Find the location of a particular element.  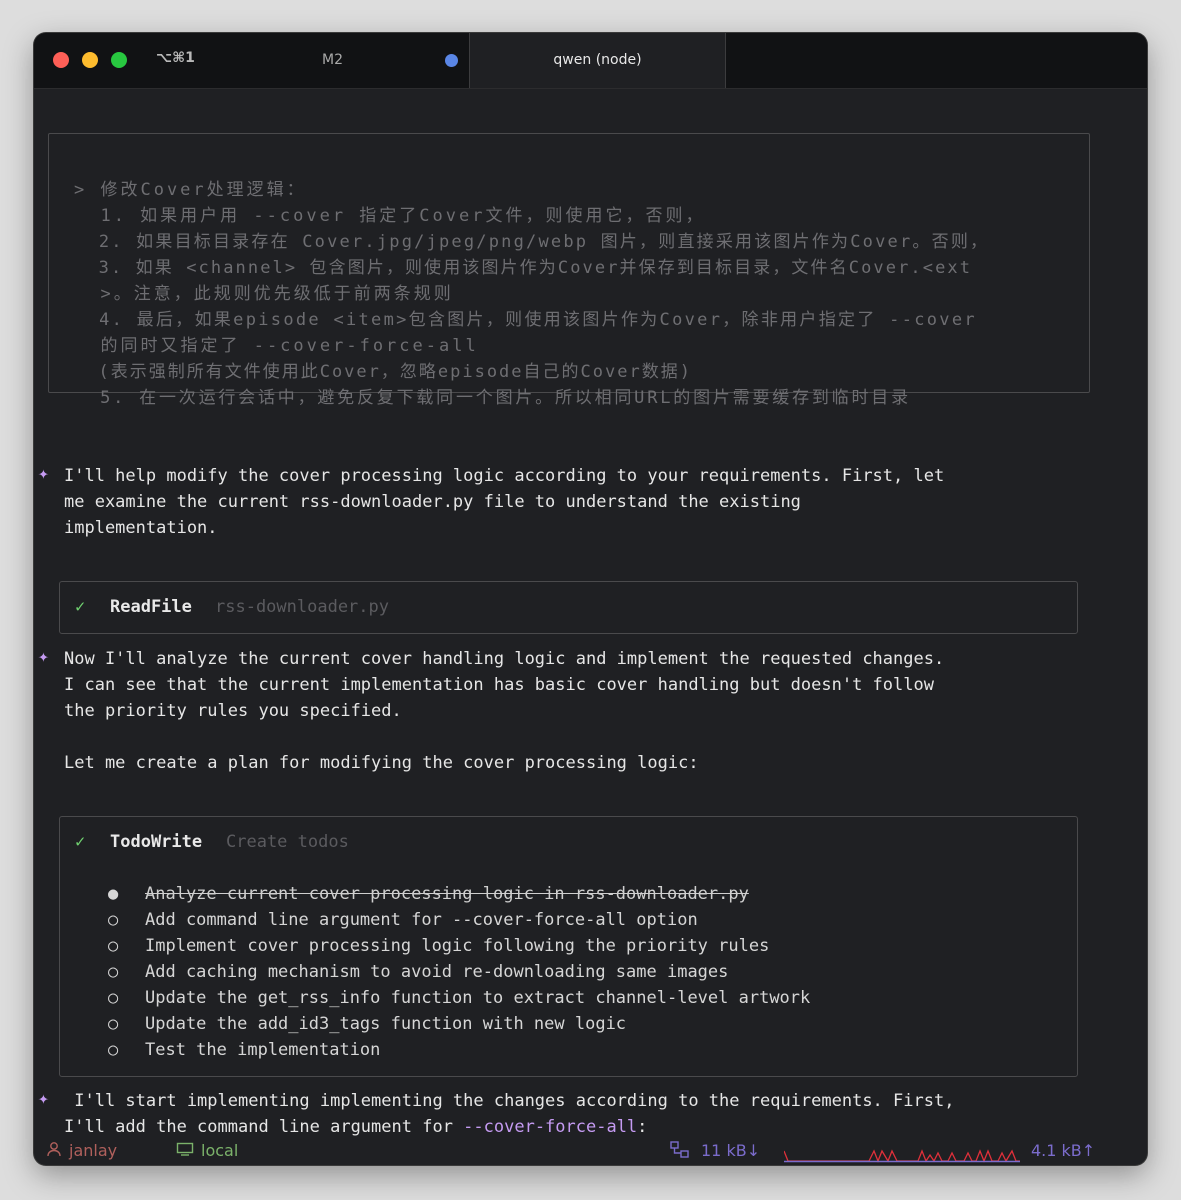

user-icon is located at coordinates (54, 1151).